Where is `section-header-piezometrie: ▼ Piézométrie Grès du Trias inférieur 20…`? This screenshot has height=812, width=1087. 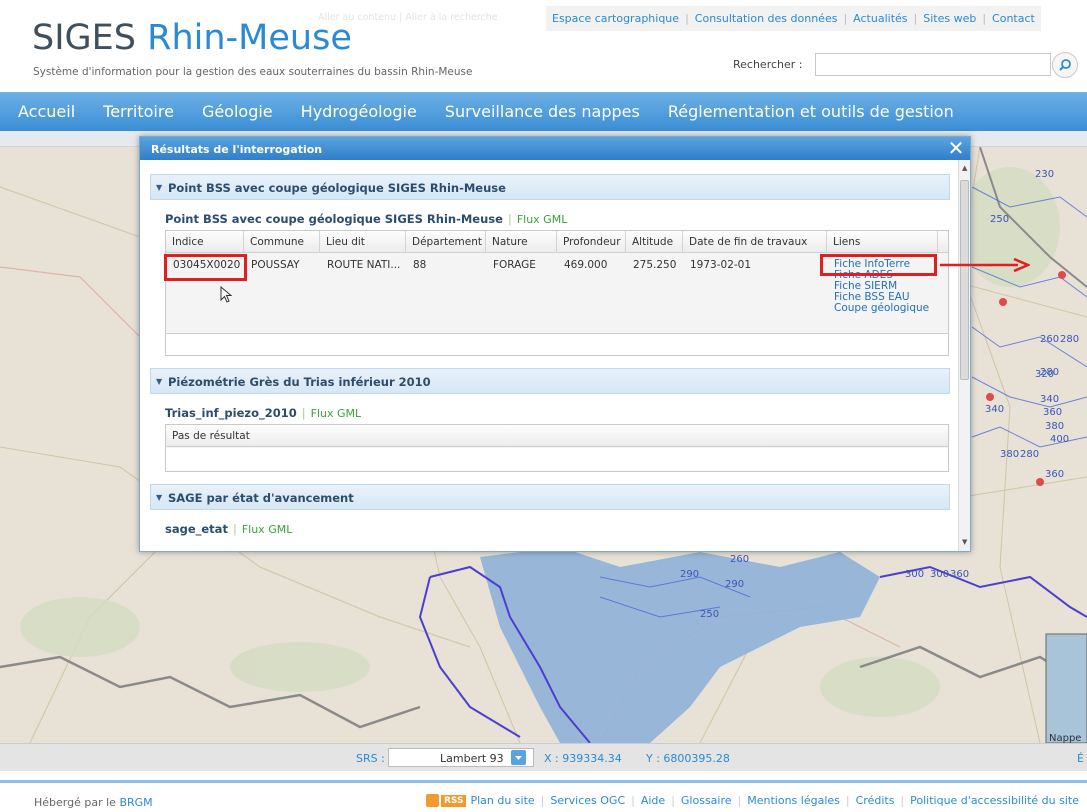 section-header-piezometrie: ▼ Piézométrie Grès du Trias inférieur 20… is located at coordinates (550, 381).